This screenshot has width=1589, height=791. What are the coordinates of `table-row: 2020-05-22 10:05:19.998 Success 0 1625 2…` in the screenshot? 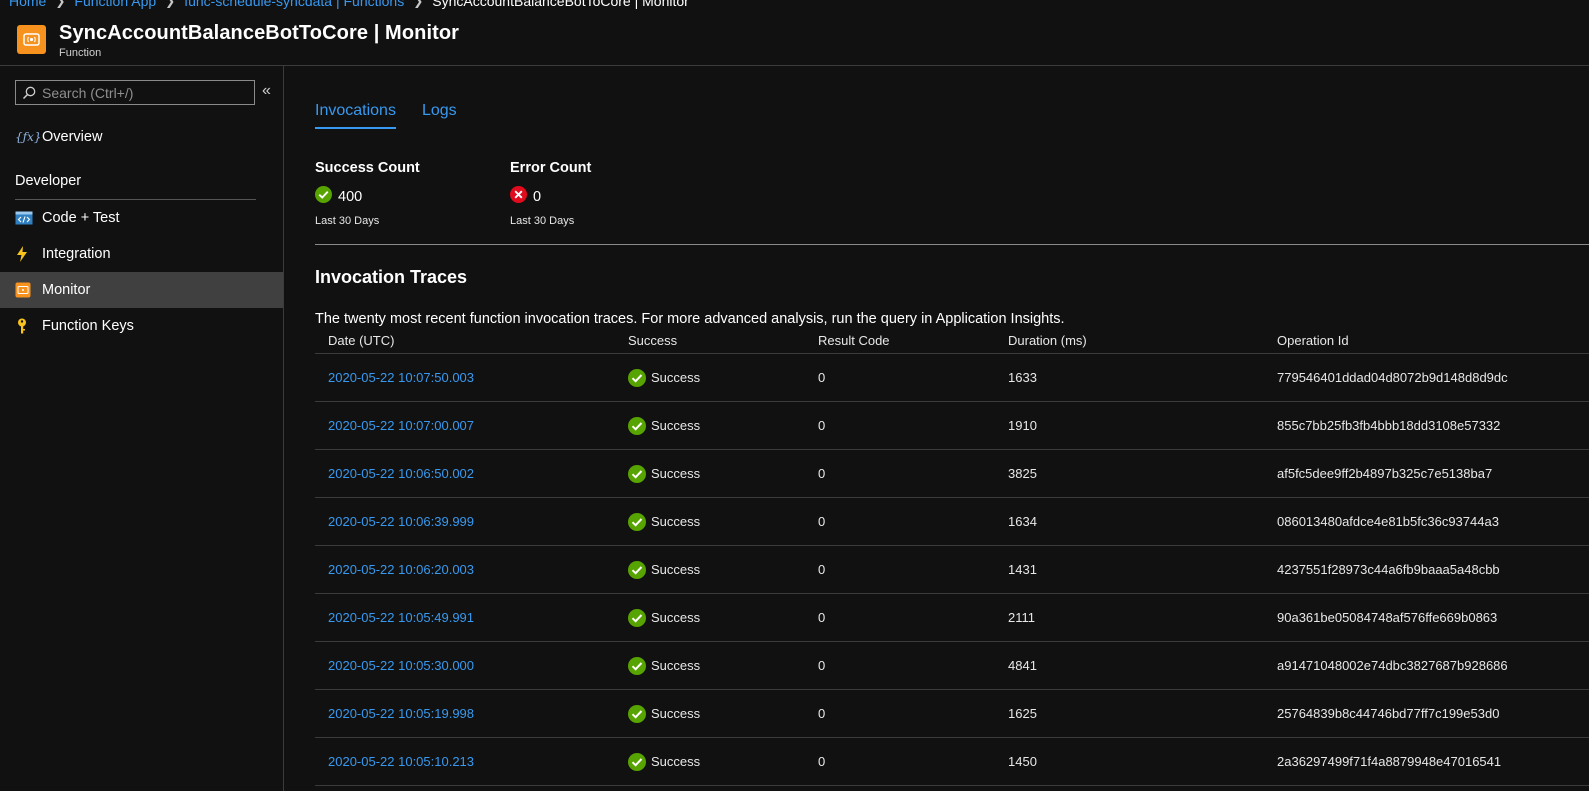 It's located at (952, 714).